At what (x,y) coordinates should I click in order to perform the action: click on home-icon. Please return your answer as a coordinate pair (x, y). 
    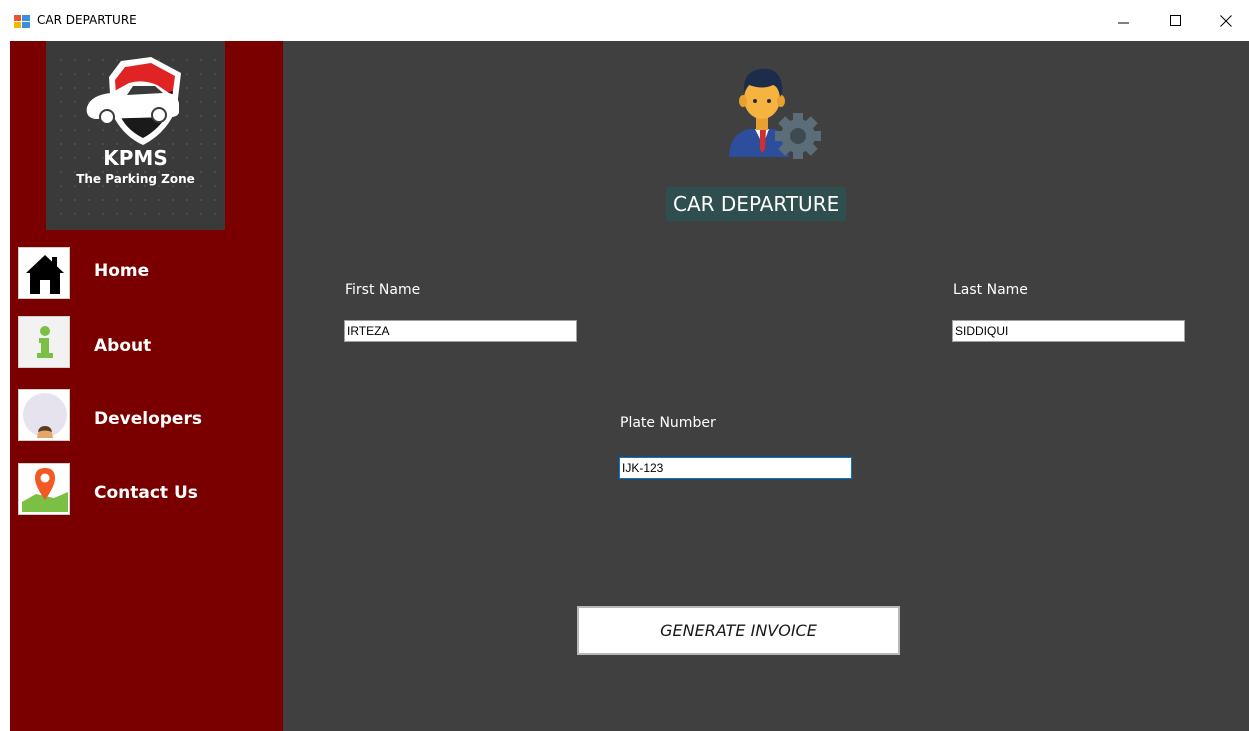
    Looking at the image, I should click on (44, 273).